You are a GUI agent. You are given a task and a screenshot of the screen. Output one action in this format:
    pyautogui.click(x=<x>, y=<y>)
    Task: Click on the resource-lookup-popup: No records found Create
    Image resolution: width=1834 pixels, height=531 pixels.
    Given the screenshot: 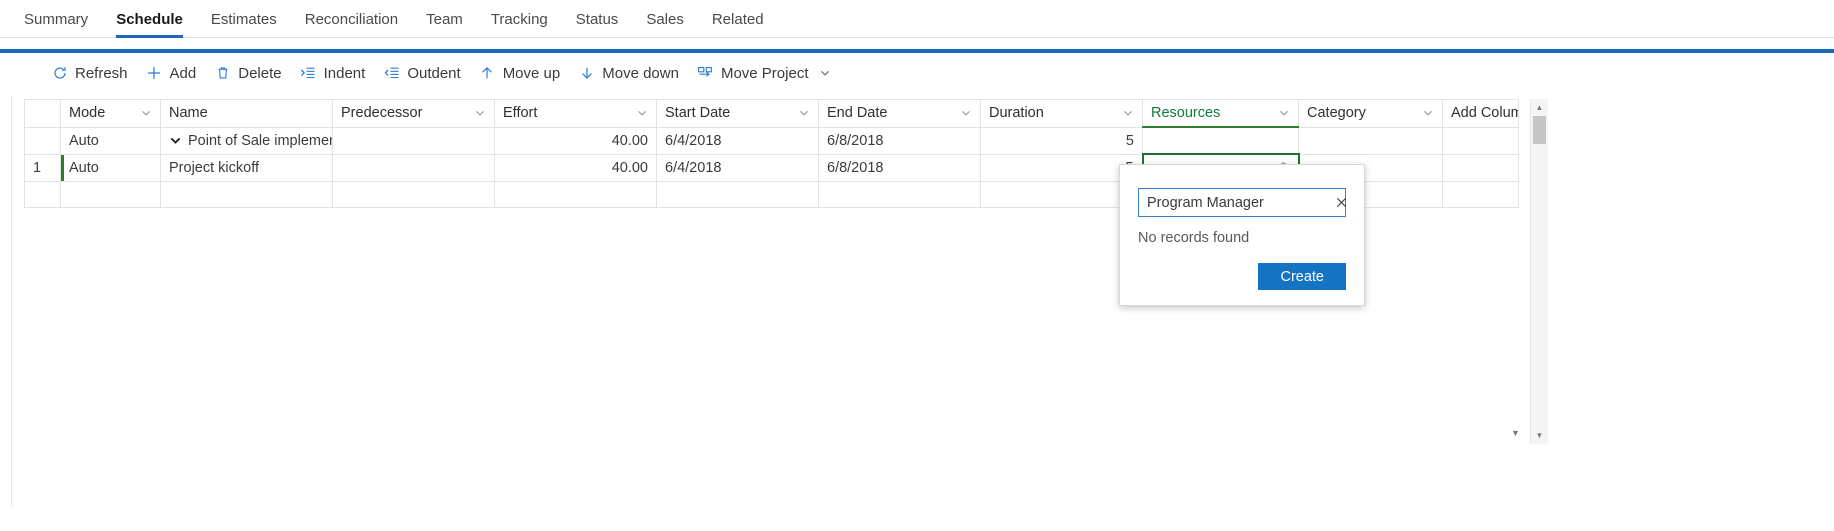 What is the action you would take?
    pyautogui.click(x=1242, y=235)
    